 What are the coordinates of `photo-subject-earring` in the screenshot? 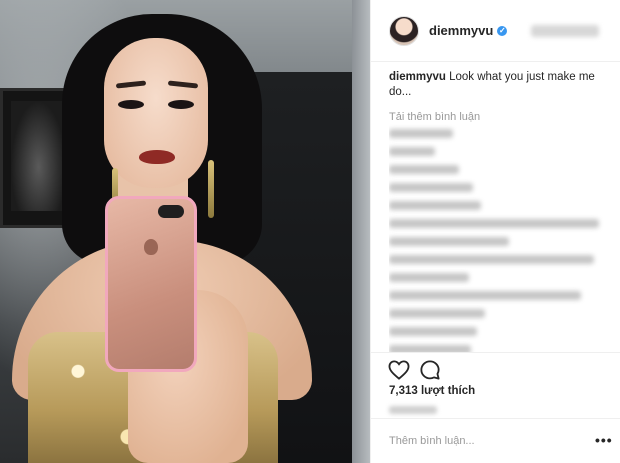 It's located at (211, 189).